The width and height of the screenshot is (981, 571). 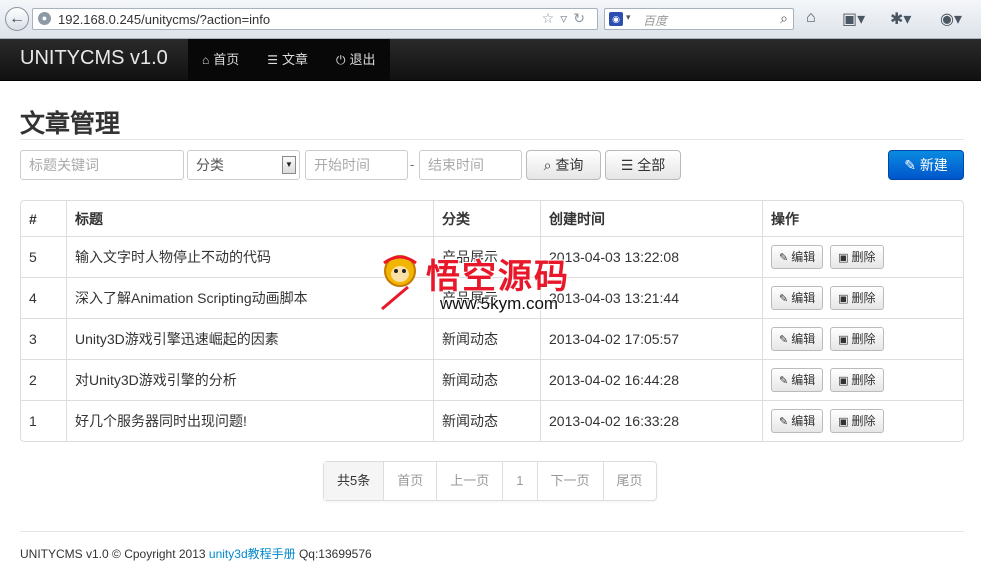 I want to click on engine-dropdown-icon: ▾, so click(x=628, y=17).